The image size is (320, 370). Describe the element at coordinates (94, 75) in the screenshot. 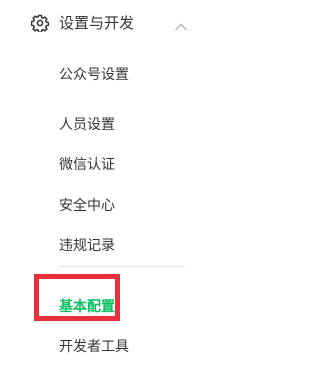

I see `menu-item-label: 公众号设置` at that location.